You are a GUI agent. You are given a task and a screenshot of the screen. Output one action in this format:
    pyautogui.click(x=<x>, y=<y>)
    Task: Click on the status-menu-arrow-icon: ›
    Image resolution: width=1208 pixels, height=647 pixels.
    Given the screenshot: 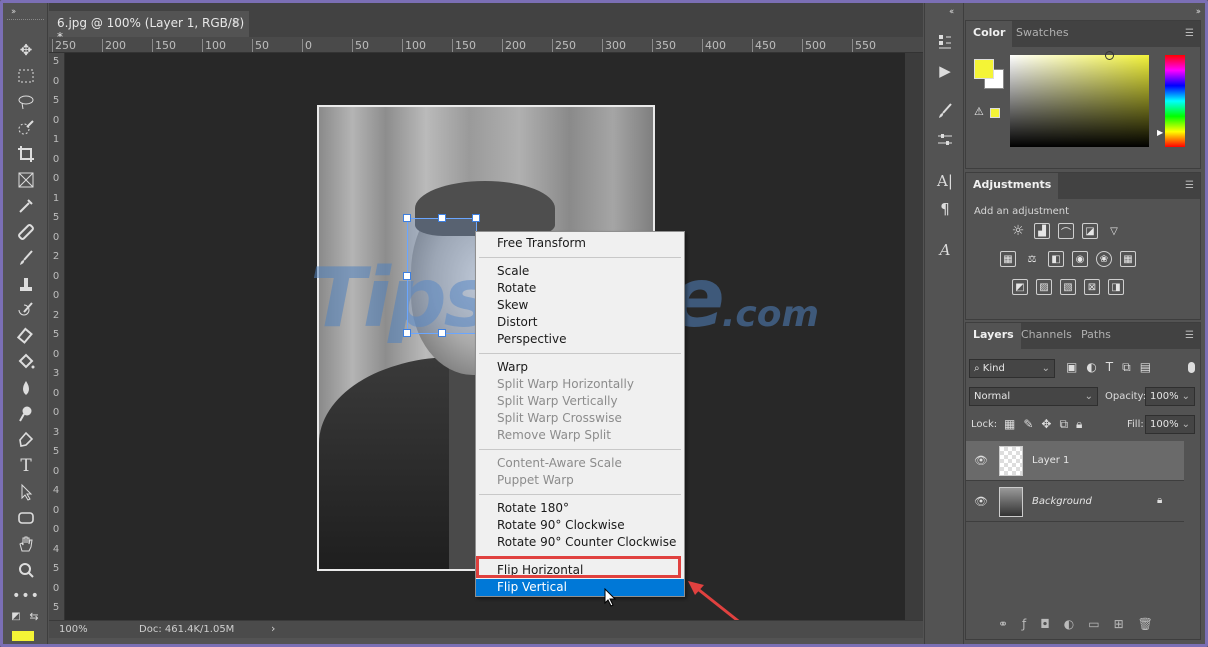 What is the action you would take?
    pyautogui.click(x=273, y=628)
    